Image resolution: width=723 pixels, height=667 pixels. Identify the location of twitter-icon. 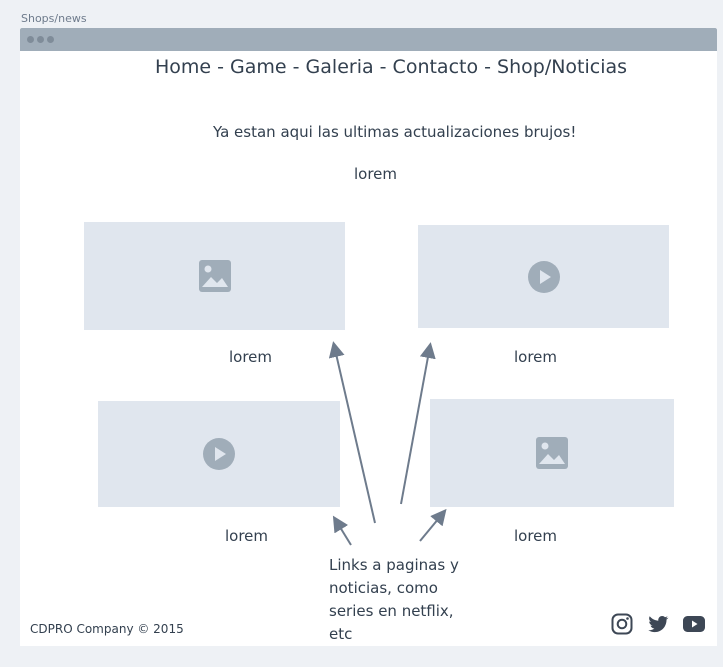
(658, 624).